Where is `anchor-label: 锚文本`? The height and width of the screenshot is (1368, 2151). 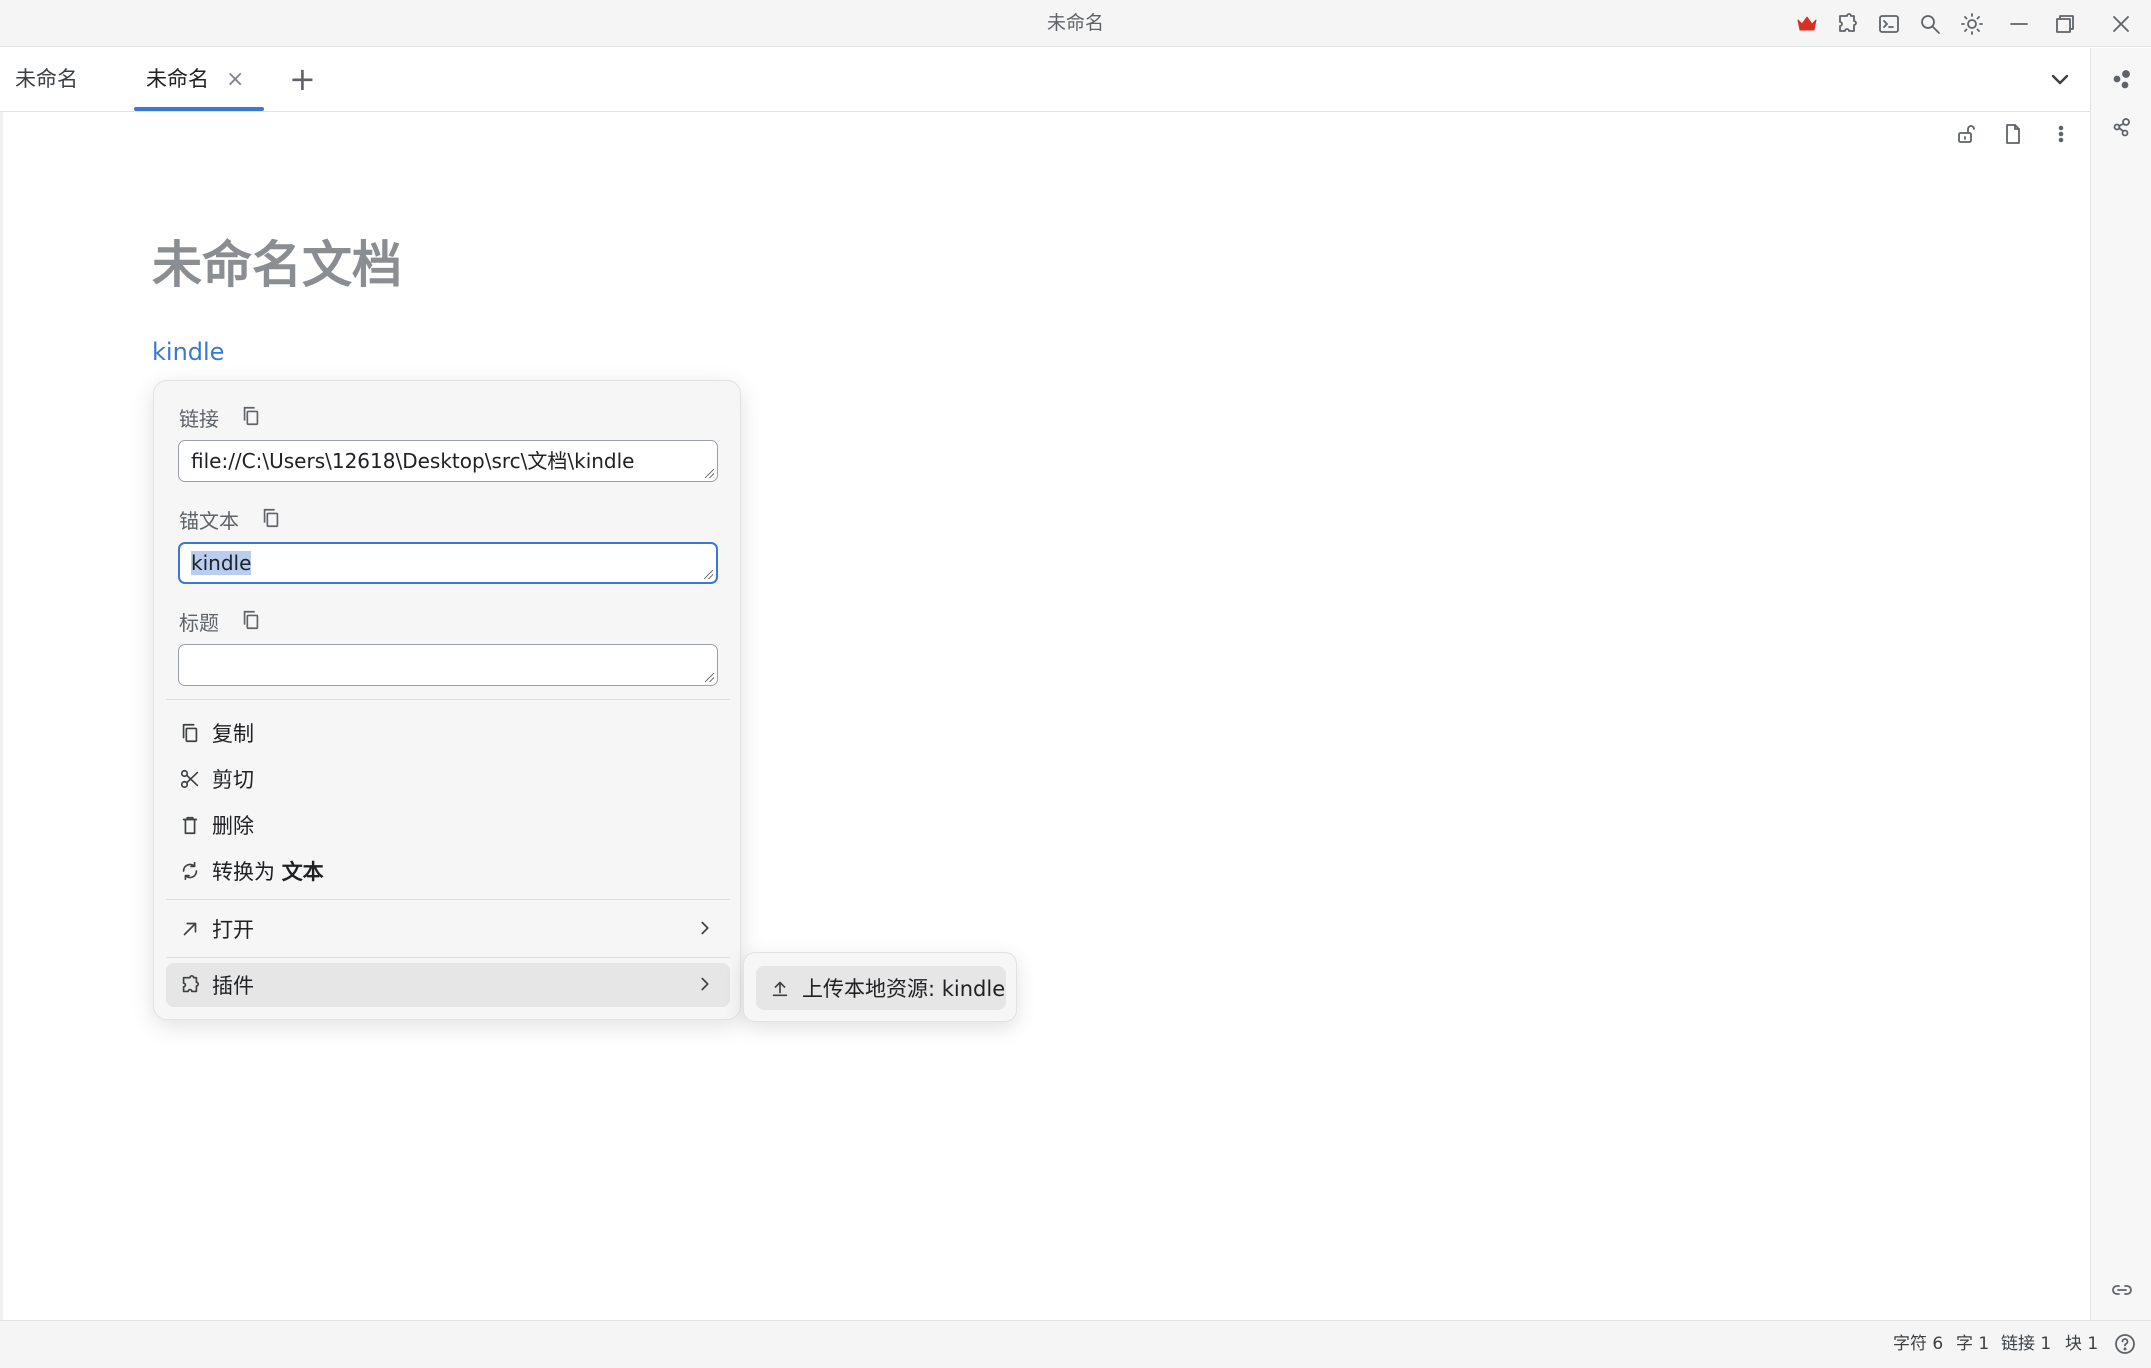 anchor-label: 锚文本 is located at coordinates (209, 521).